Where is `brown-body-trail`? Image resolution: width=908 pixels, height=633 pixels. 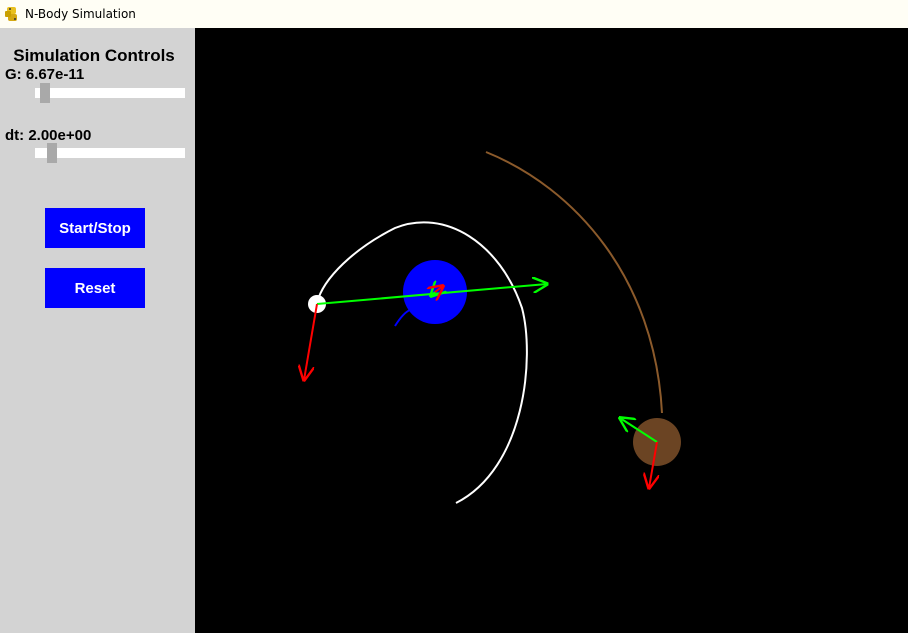
brown-body-trail is located at coordinates (574, 282).